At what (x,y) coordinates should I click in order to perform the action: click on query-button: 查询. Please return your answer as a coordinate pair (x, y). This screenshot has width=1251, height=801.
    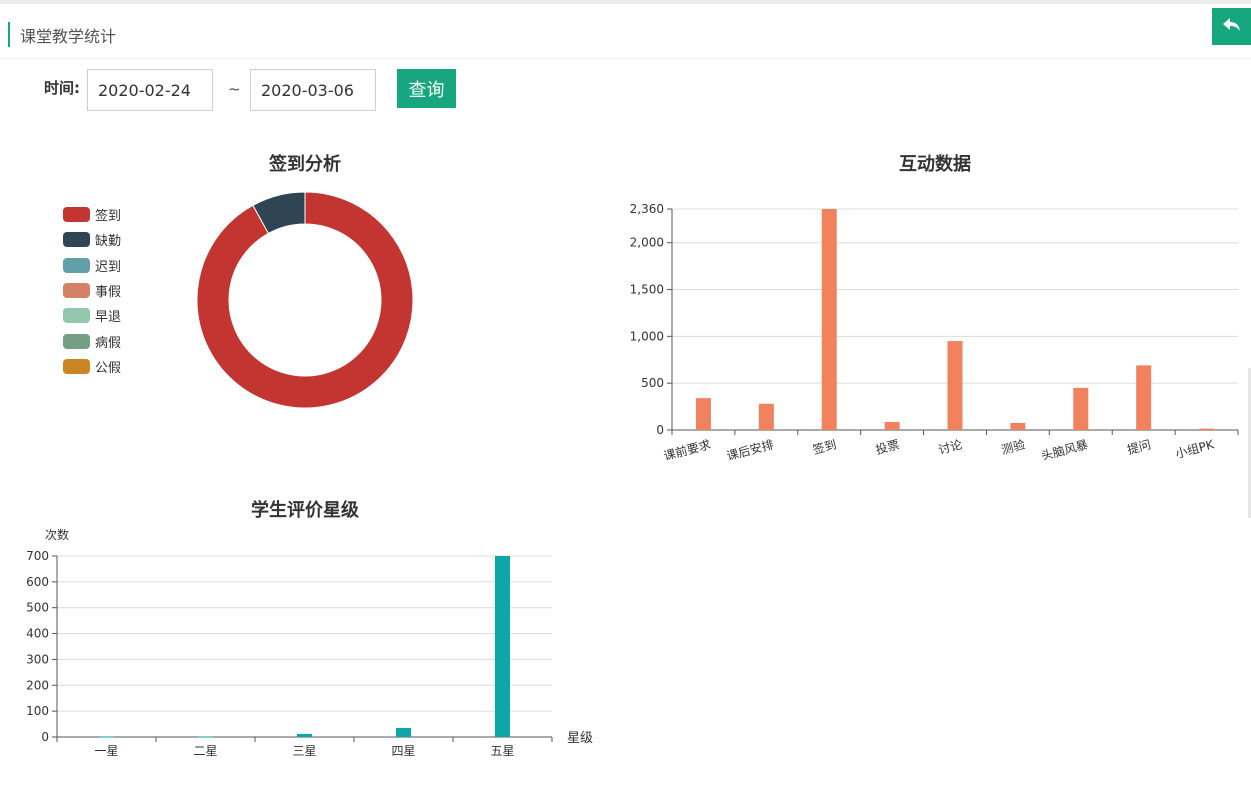
    Looking at the image, I should click on (426, 88).